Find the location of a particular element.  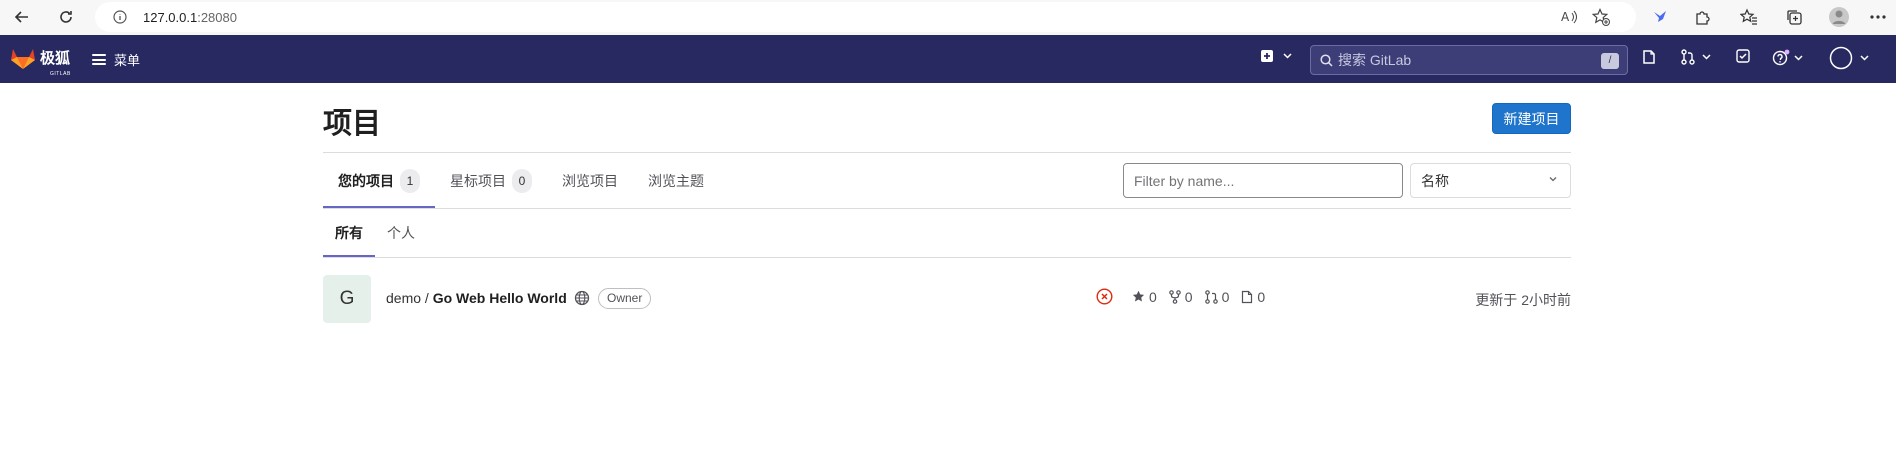

issues-count: 0 is located at coordinates (1261, 296).